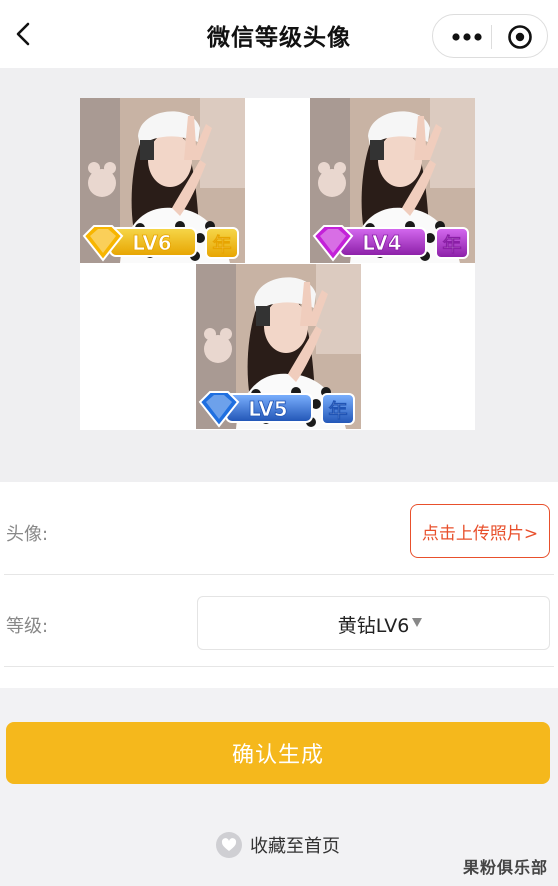  I want to click on badge-level-text: LV4, so click(381, 243).